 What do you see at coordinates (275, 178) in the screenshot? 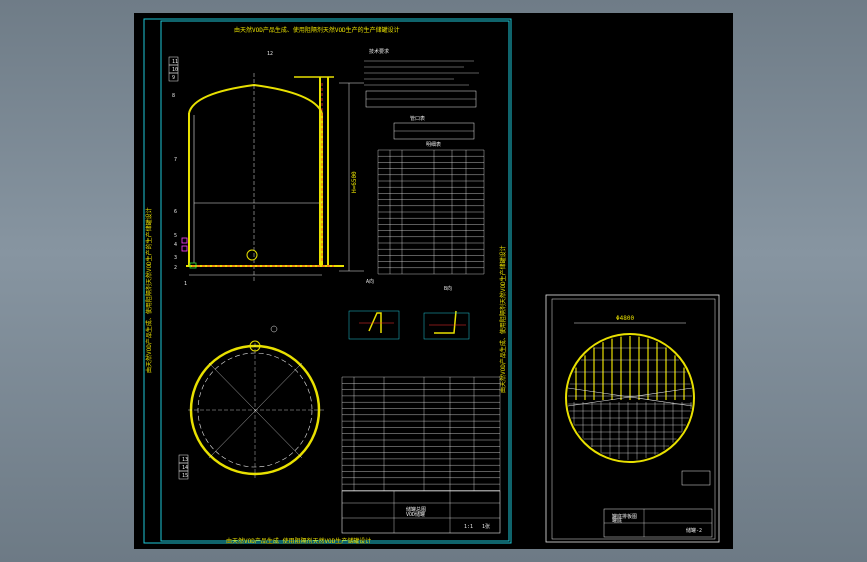
I see `tank-elevation: H=6500` at bounding box center [275, 178].